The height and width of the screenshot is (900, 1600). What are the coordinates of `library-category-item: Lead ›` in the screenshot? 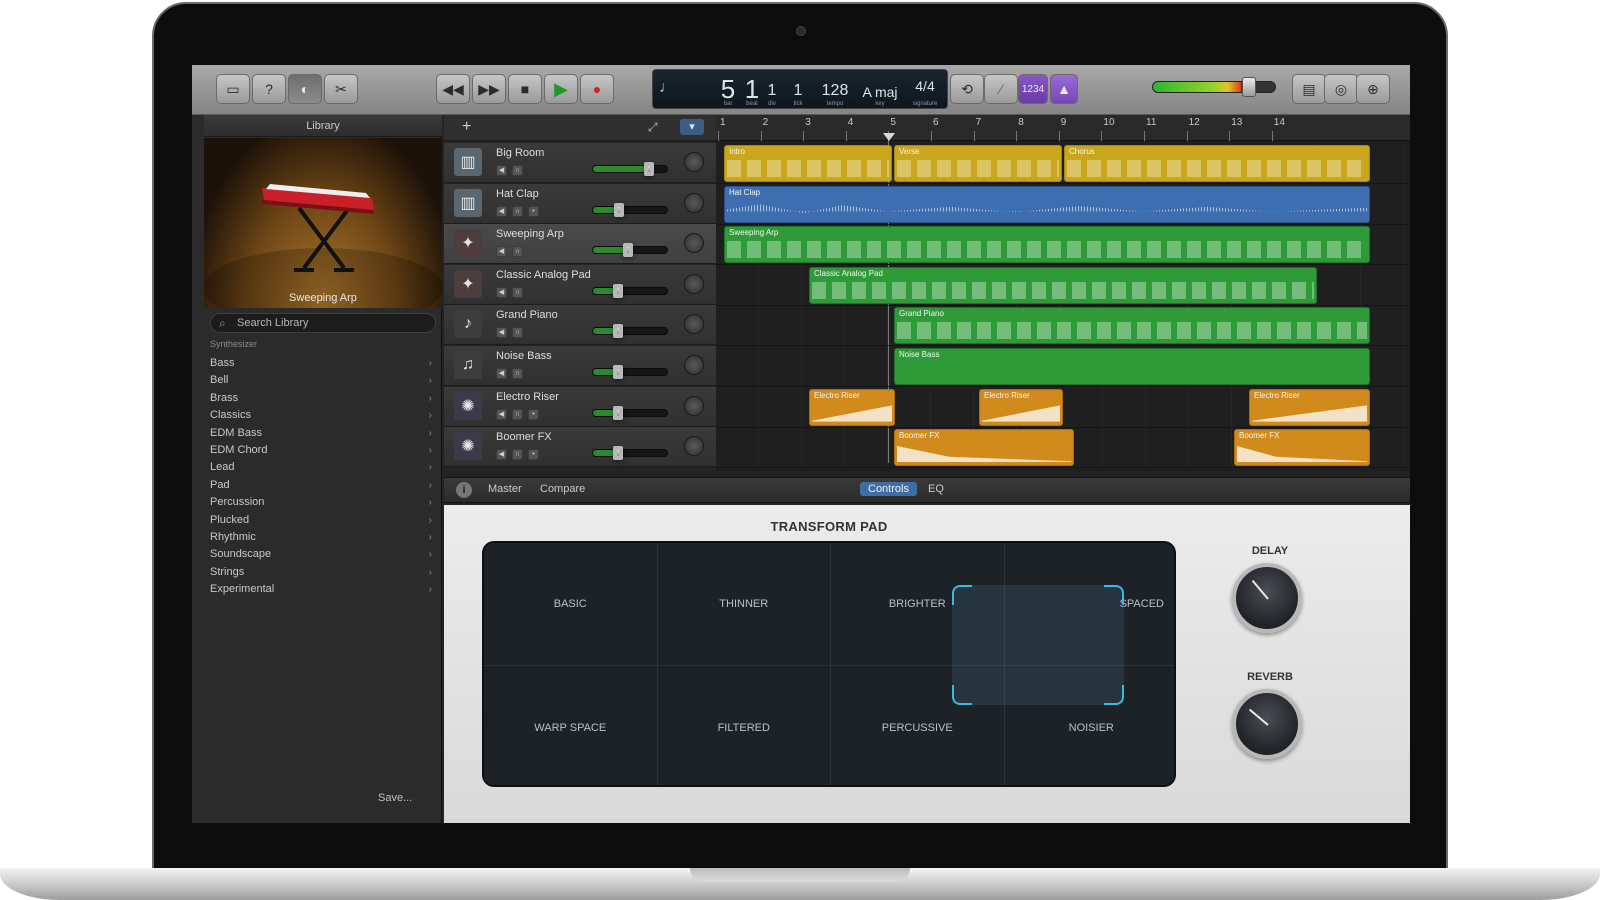 It's located at (323, 467).